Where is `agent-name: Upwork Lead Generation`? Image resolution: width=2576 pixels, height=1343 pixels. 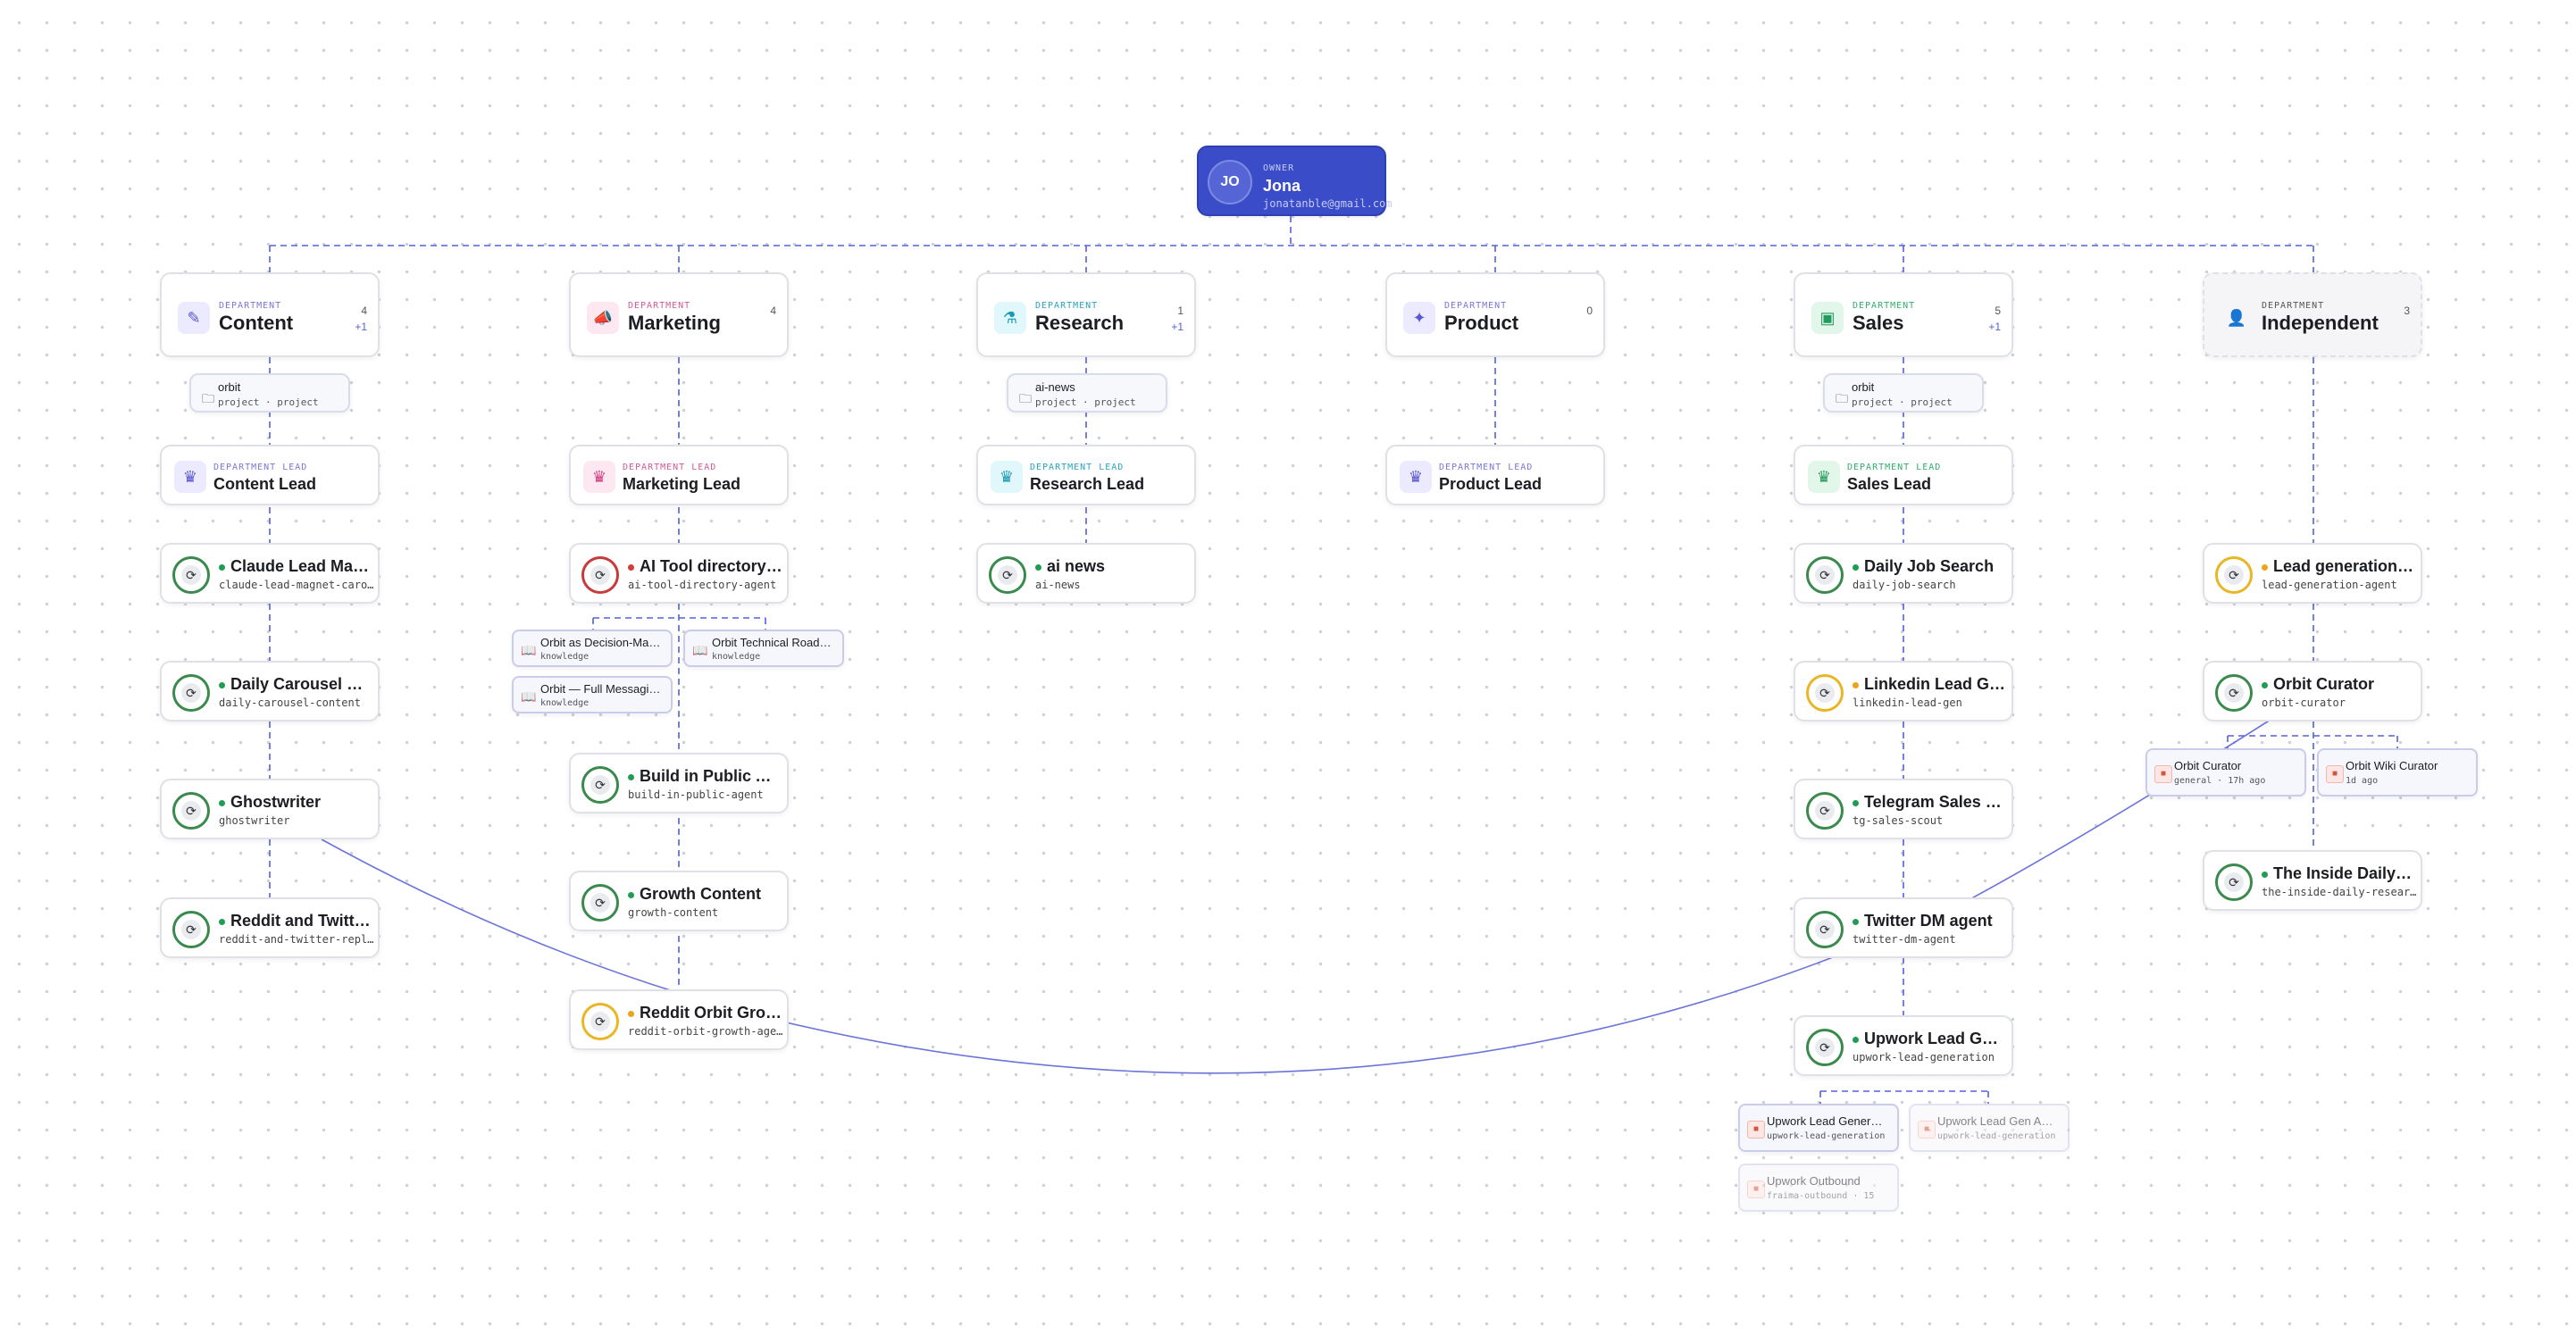
agent-name: Upwork Lead Generation is located at coordinates (1936, 1038).